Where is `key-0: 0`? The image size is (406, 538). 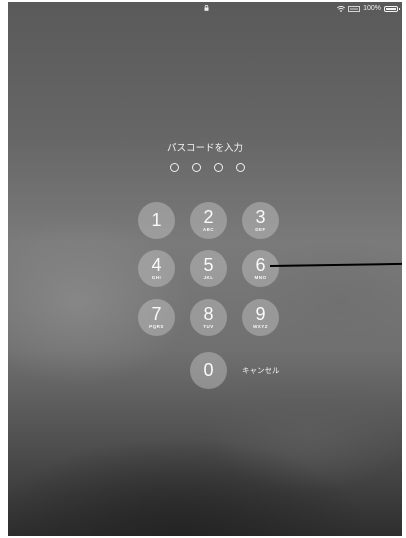 key-0: 0 is located at coordinates (208, 370).